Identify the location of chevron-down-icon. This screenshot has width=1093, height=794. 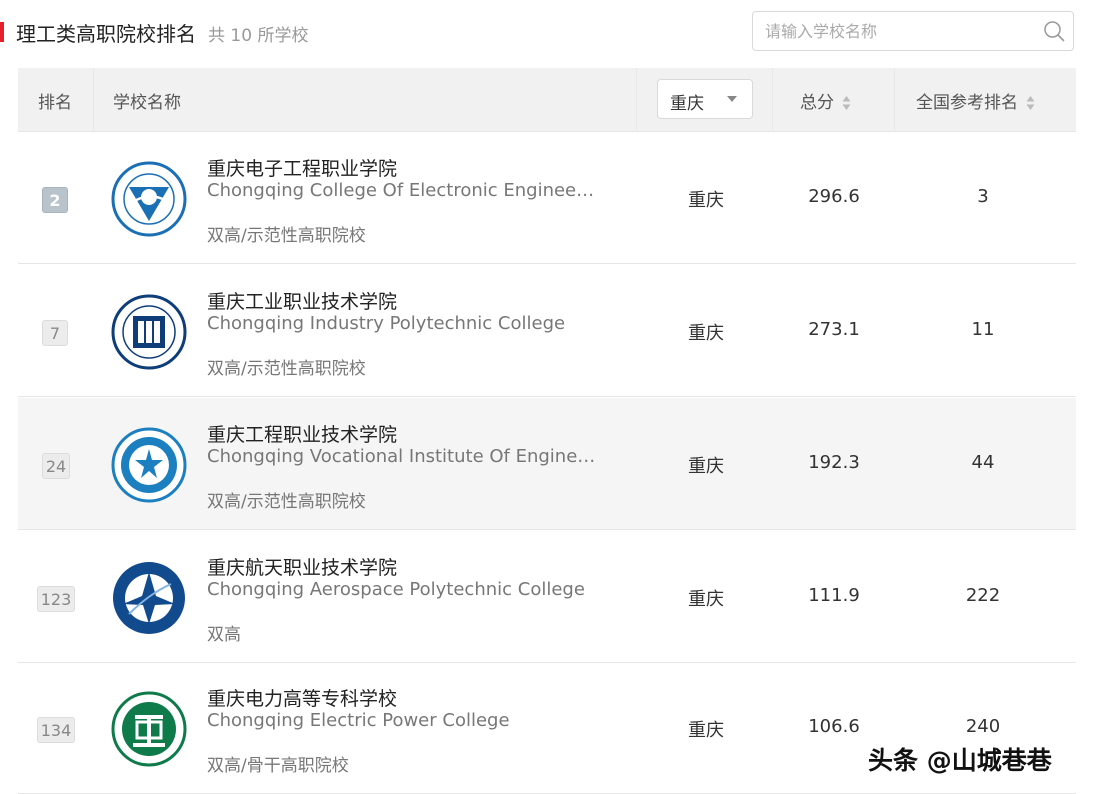
(732, 99).